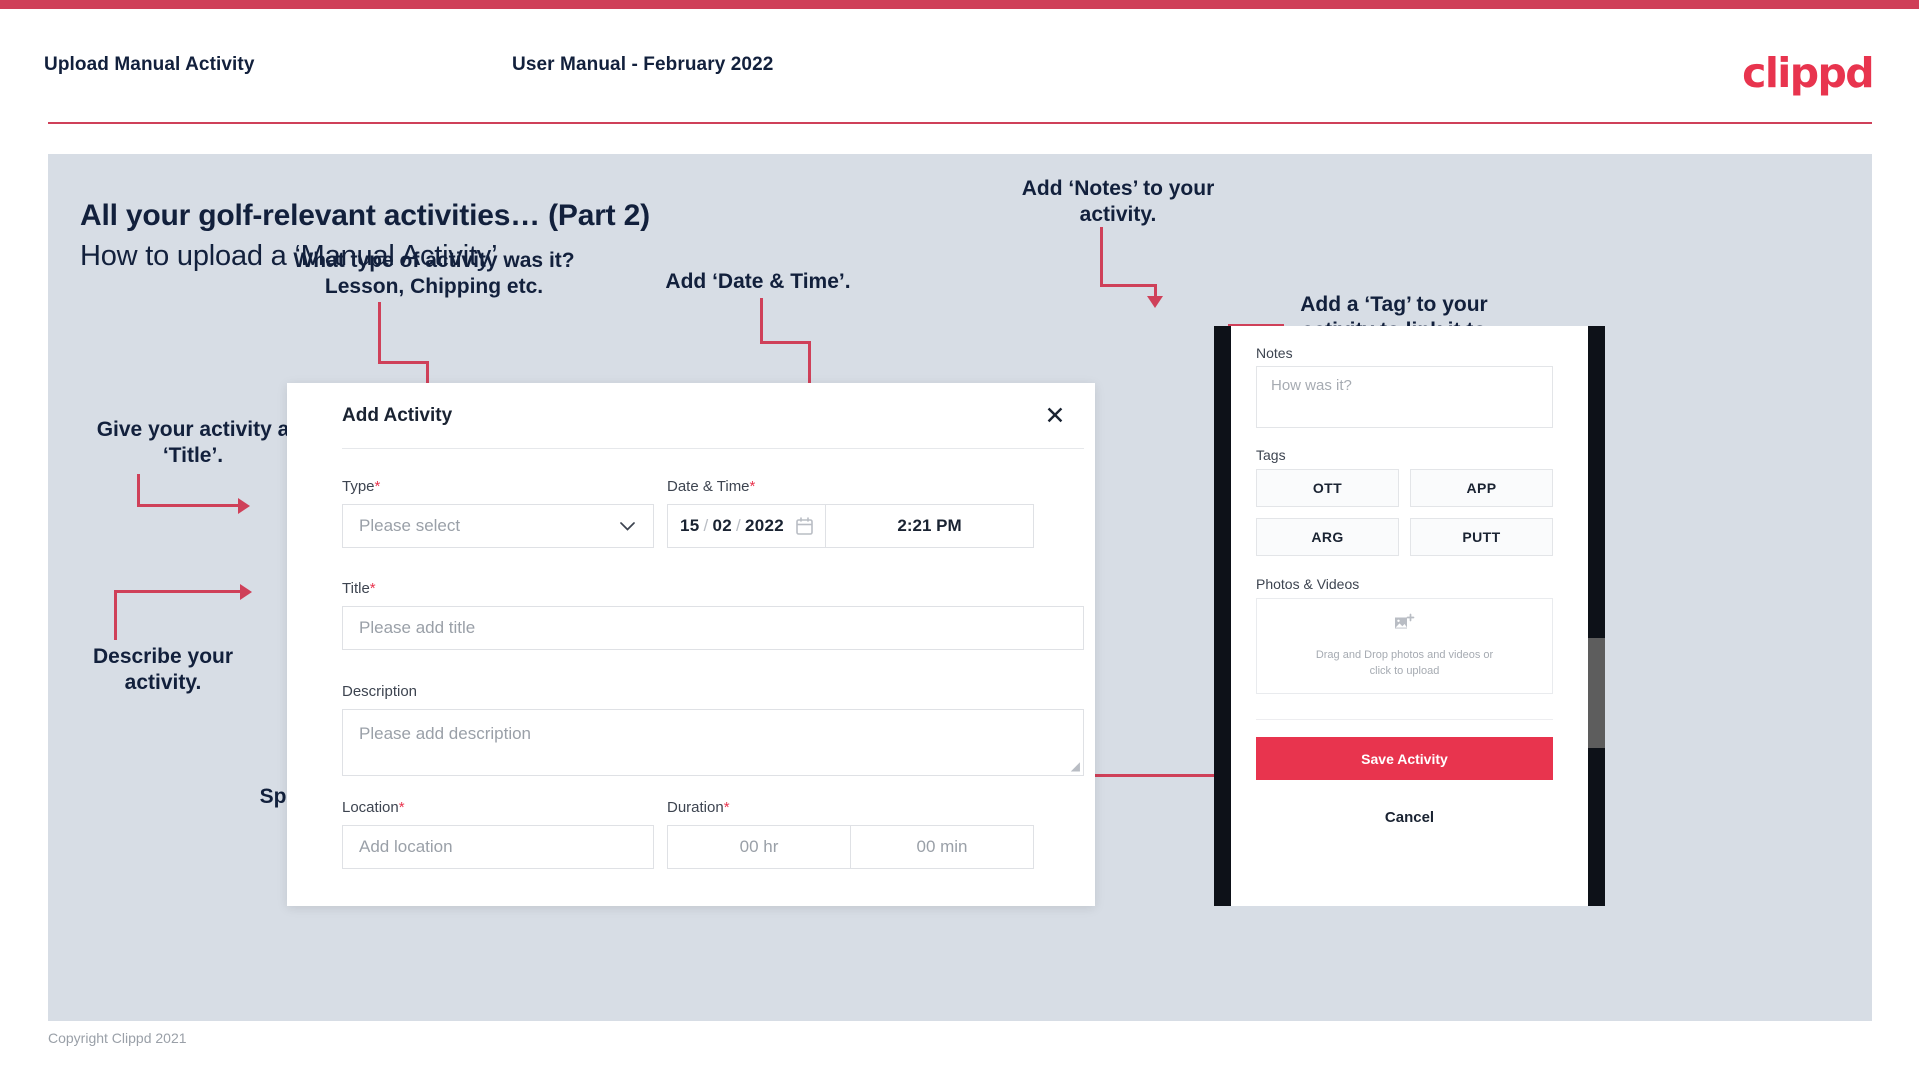  What do you see at coordinates (1404, 758) in the screenshot?
I see `save-activity-button: Save Activity` at bounding box center [1404, 758].